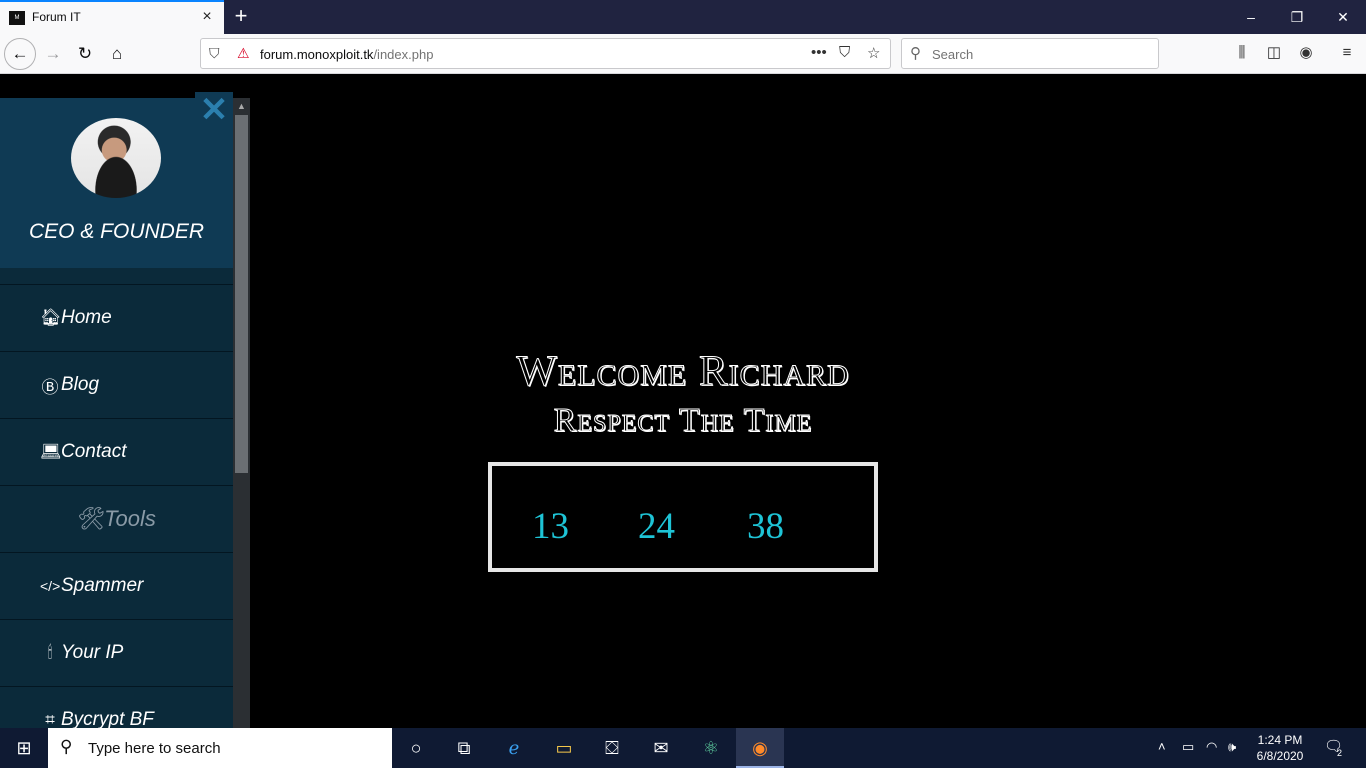  Describe the element at coordinates (116, 384) in the screenshot. I see `sidebar-item-blog: Ⓑ Blog` at that location.